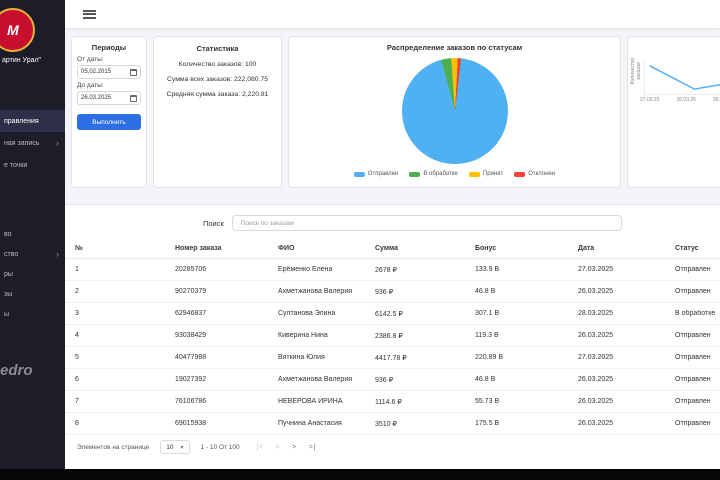 Image resolution: width=720 pixels, height=480 pixels. Describe the element at coordinates (77, 357) in the screenshot. I see `cell-index: 5` at that location.